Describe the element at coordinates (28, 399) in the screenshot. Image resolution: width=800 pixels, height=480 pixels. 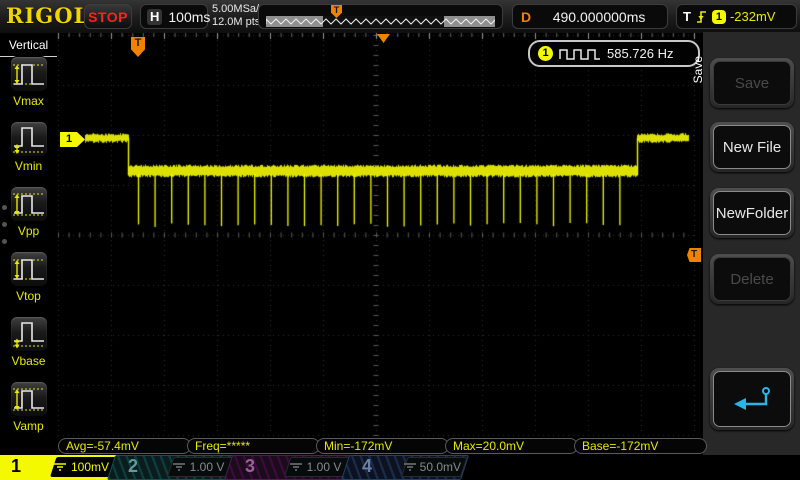
I see `vamp-icon` at that location.